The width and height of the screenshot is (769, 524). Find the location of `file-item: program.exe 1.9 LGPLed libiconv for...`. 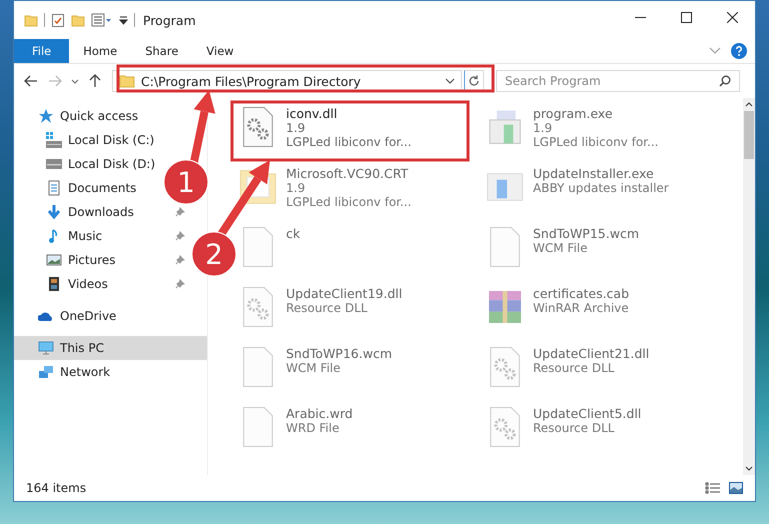

file-item: program.exe 1.9 LGPLed libiconv for... is located at coordinates (608, 127).